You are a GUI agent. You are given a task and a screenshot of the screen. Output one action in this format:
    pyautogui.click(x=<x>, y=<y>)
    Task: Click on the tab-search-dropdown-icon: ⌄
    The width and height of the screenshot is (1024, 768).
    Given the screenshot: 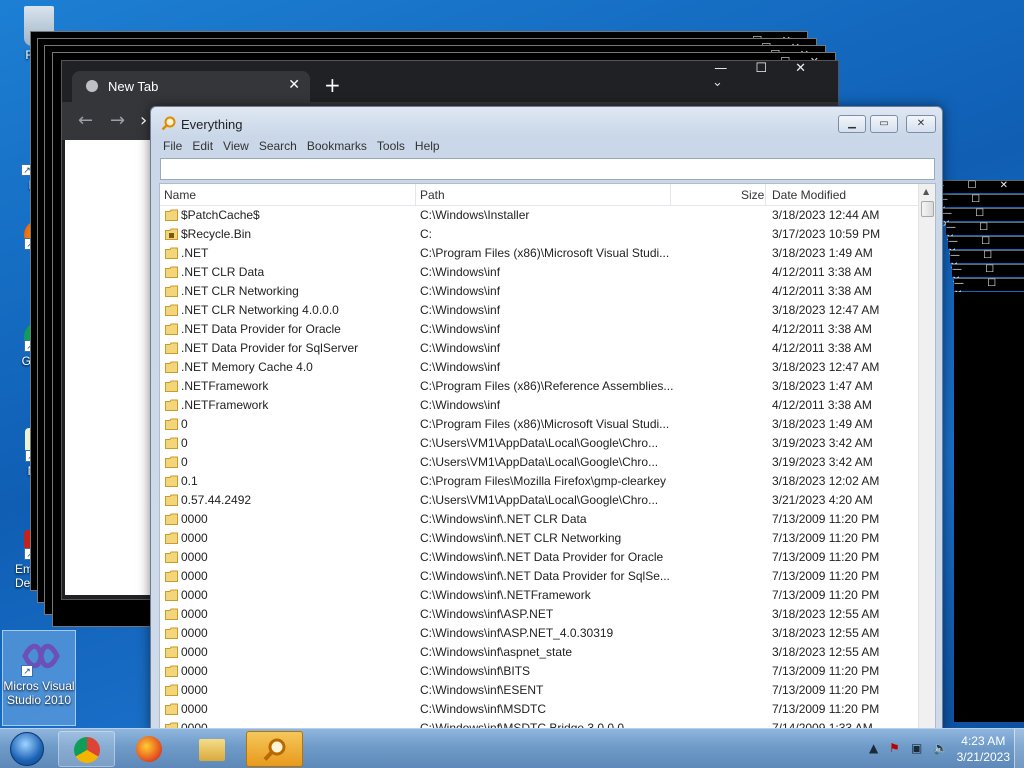 What is the action you would take?
    pyautogui.click(x=717, y=82)
    